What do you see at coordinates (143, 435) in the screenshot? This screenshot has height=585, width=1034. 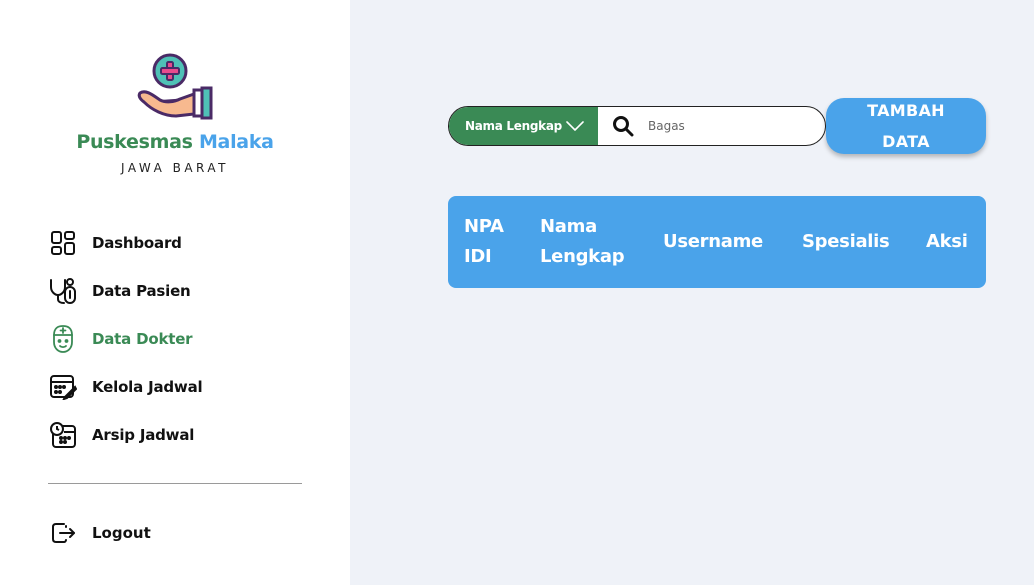 I see `sidebar-item-label: Arsip Jadwal` at bounding box center [143, 435].